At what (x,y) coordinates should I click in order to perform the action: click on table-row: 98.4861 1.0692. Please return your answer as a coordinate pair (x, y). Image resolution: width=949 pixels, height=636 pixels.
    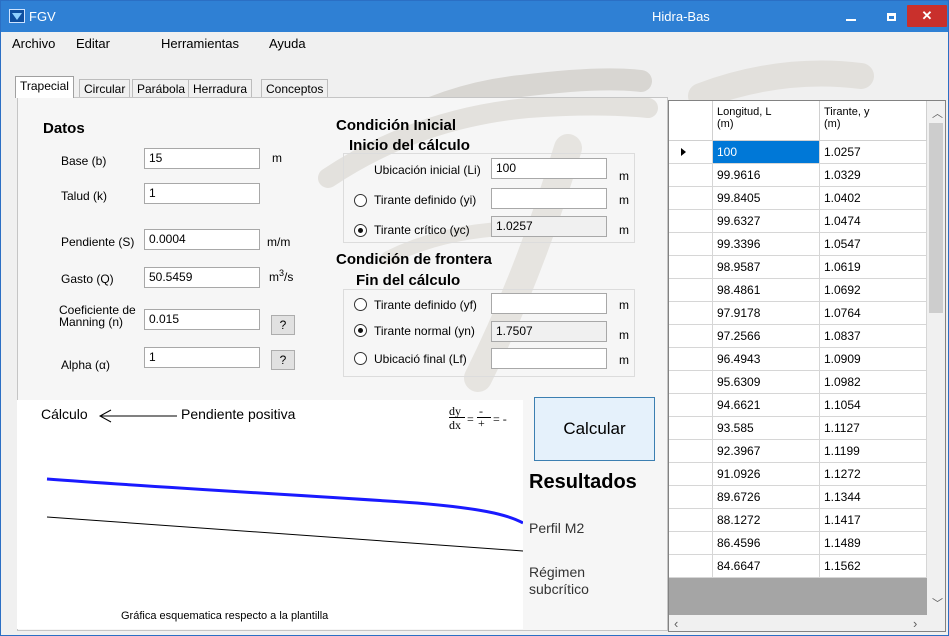
    Looking at the image, I should click on (798, 290).